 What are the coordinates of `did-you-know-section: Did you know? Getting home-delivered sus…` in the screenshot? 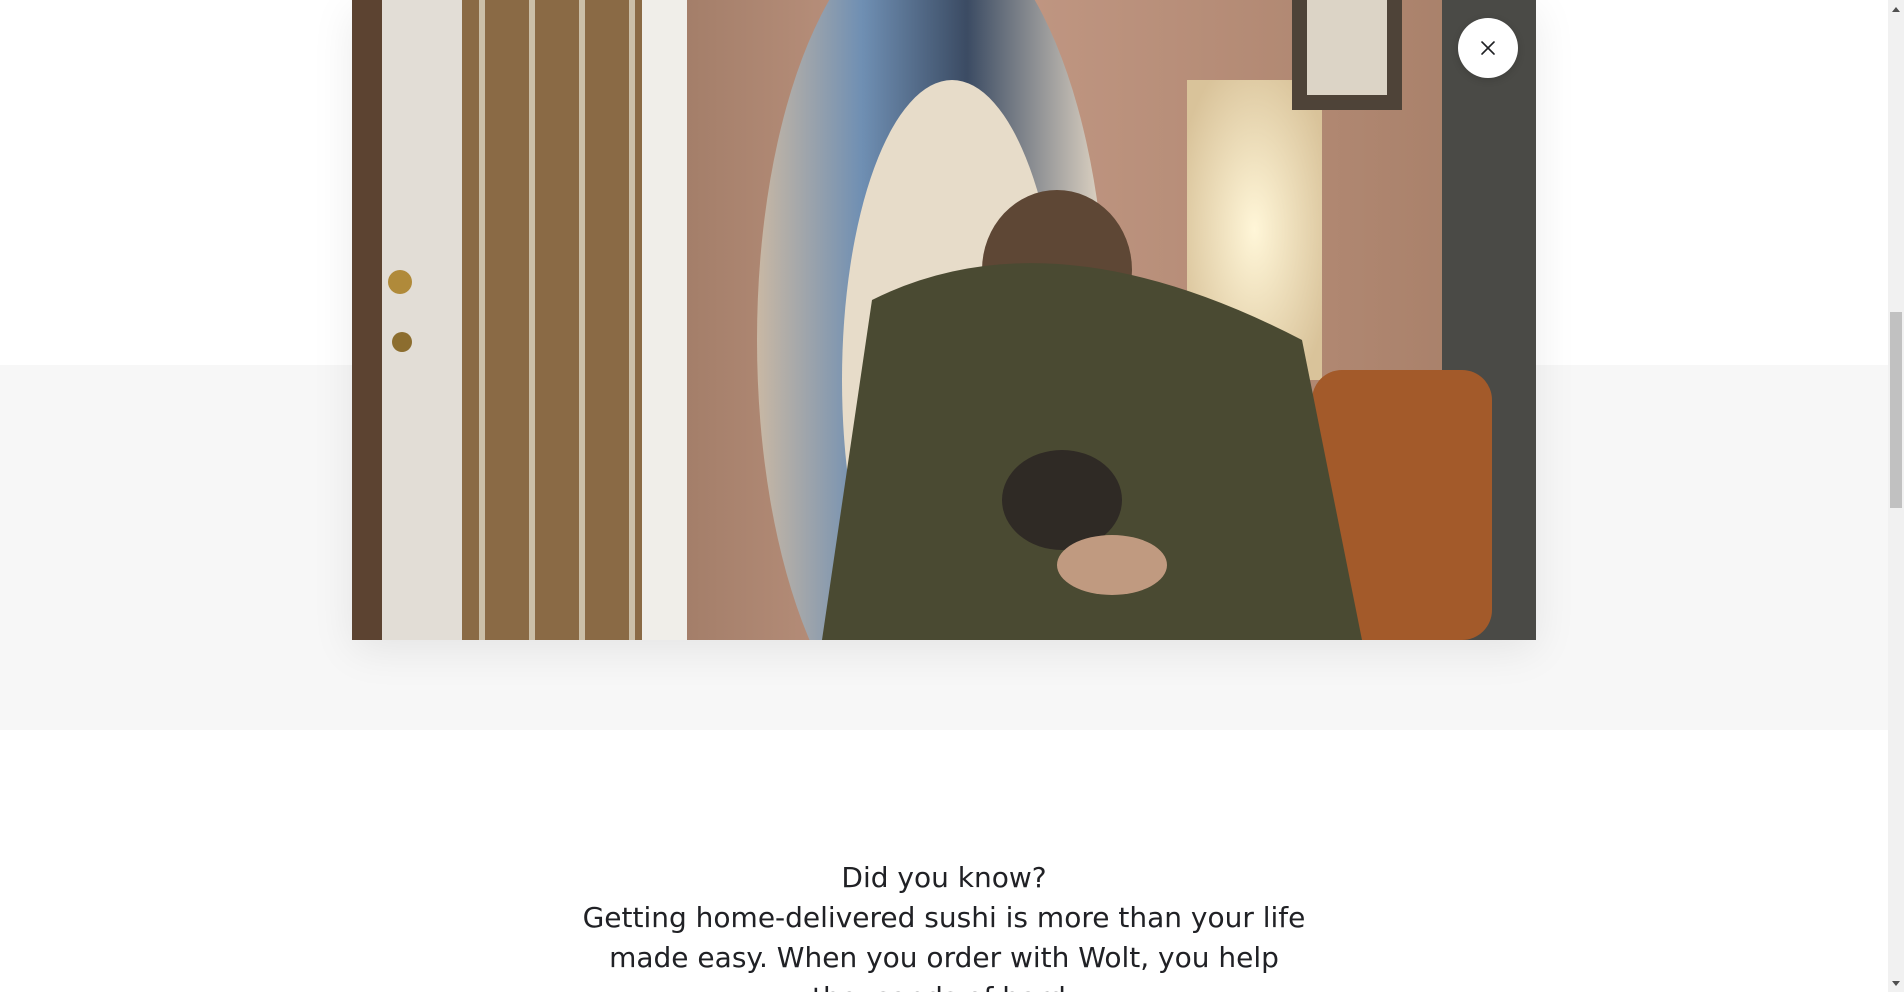 It's located at (944, 925).